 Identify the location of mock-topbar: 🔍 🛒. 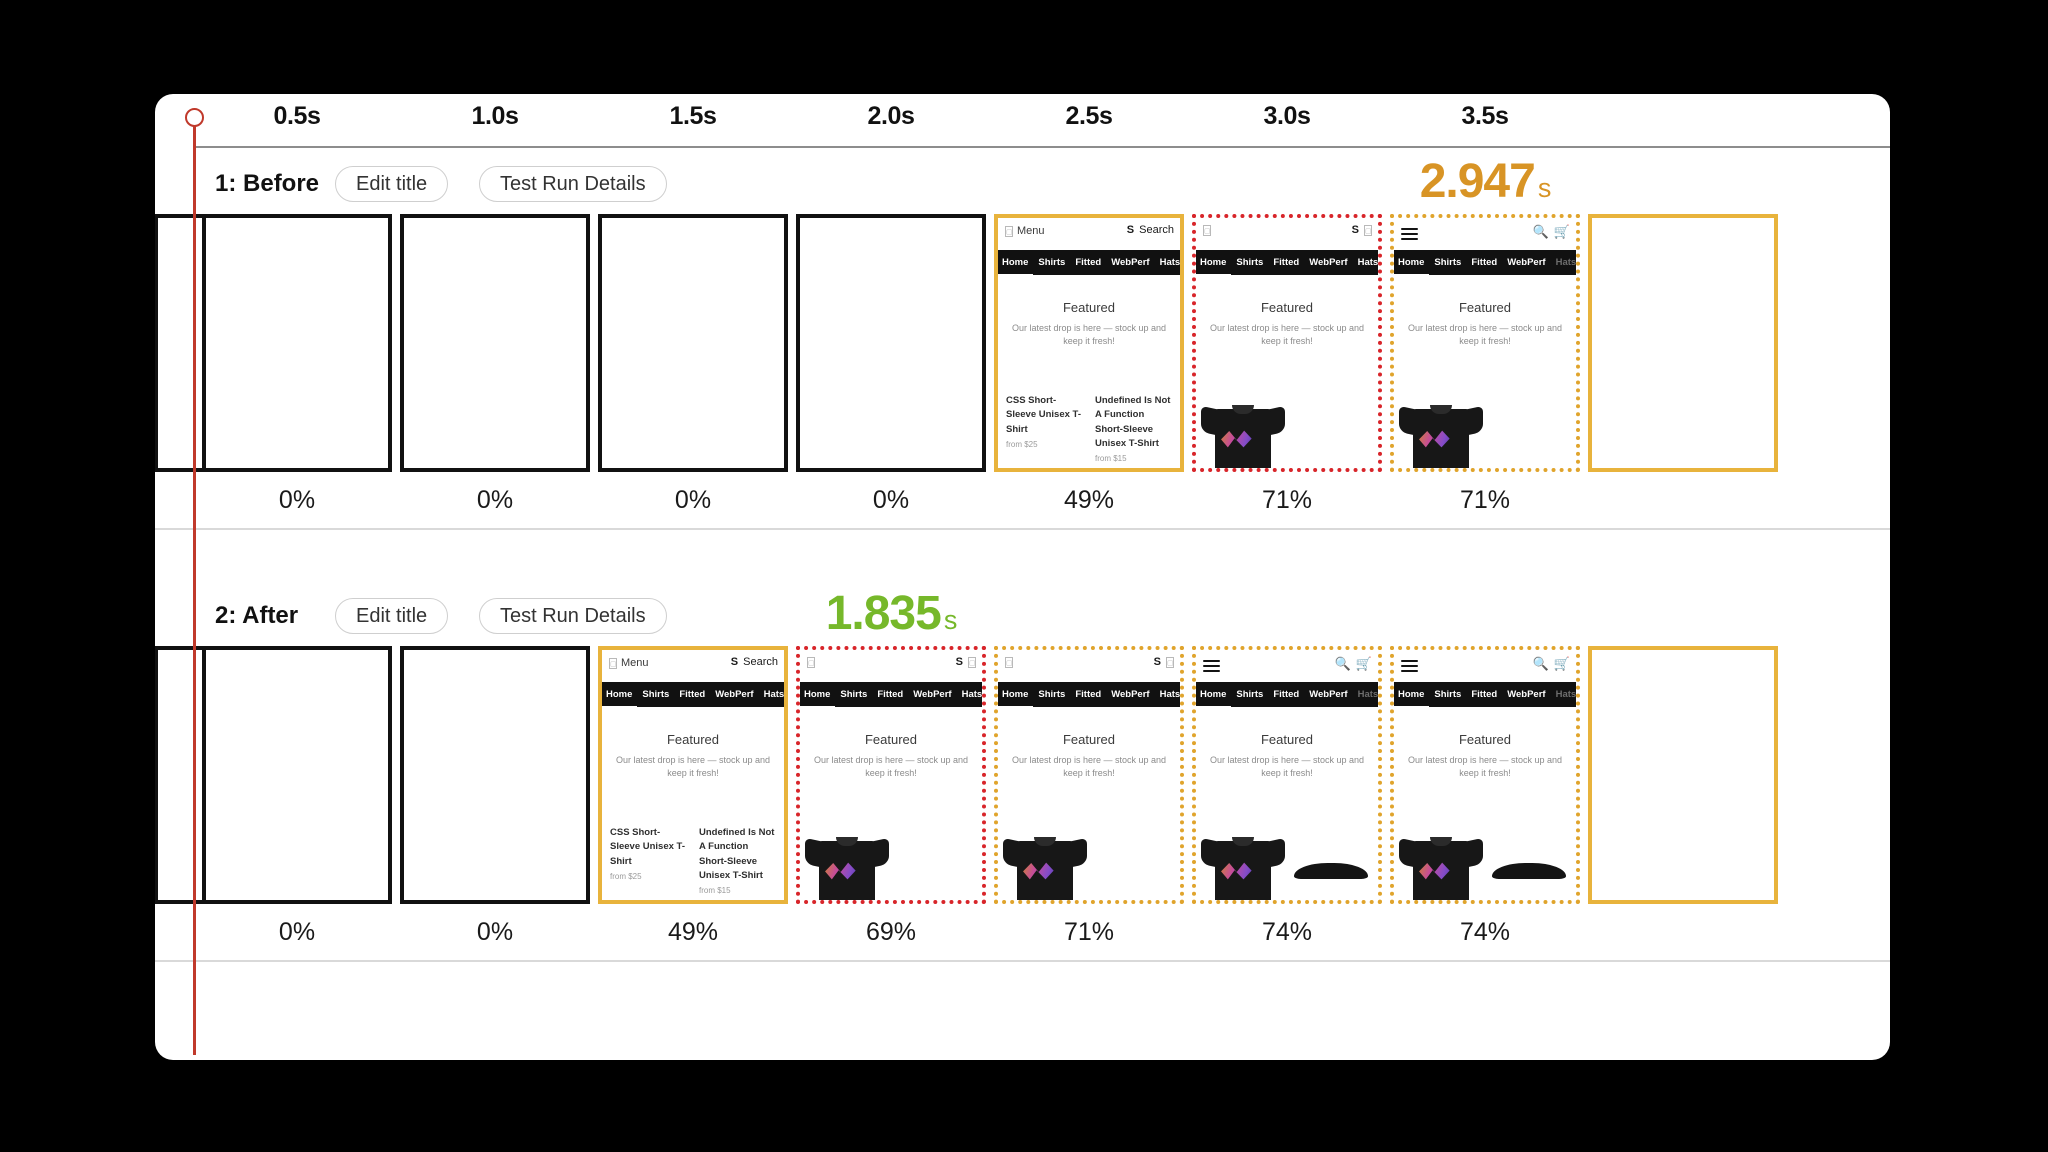
(1485, 666).